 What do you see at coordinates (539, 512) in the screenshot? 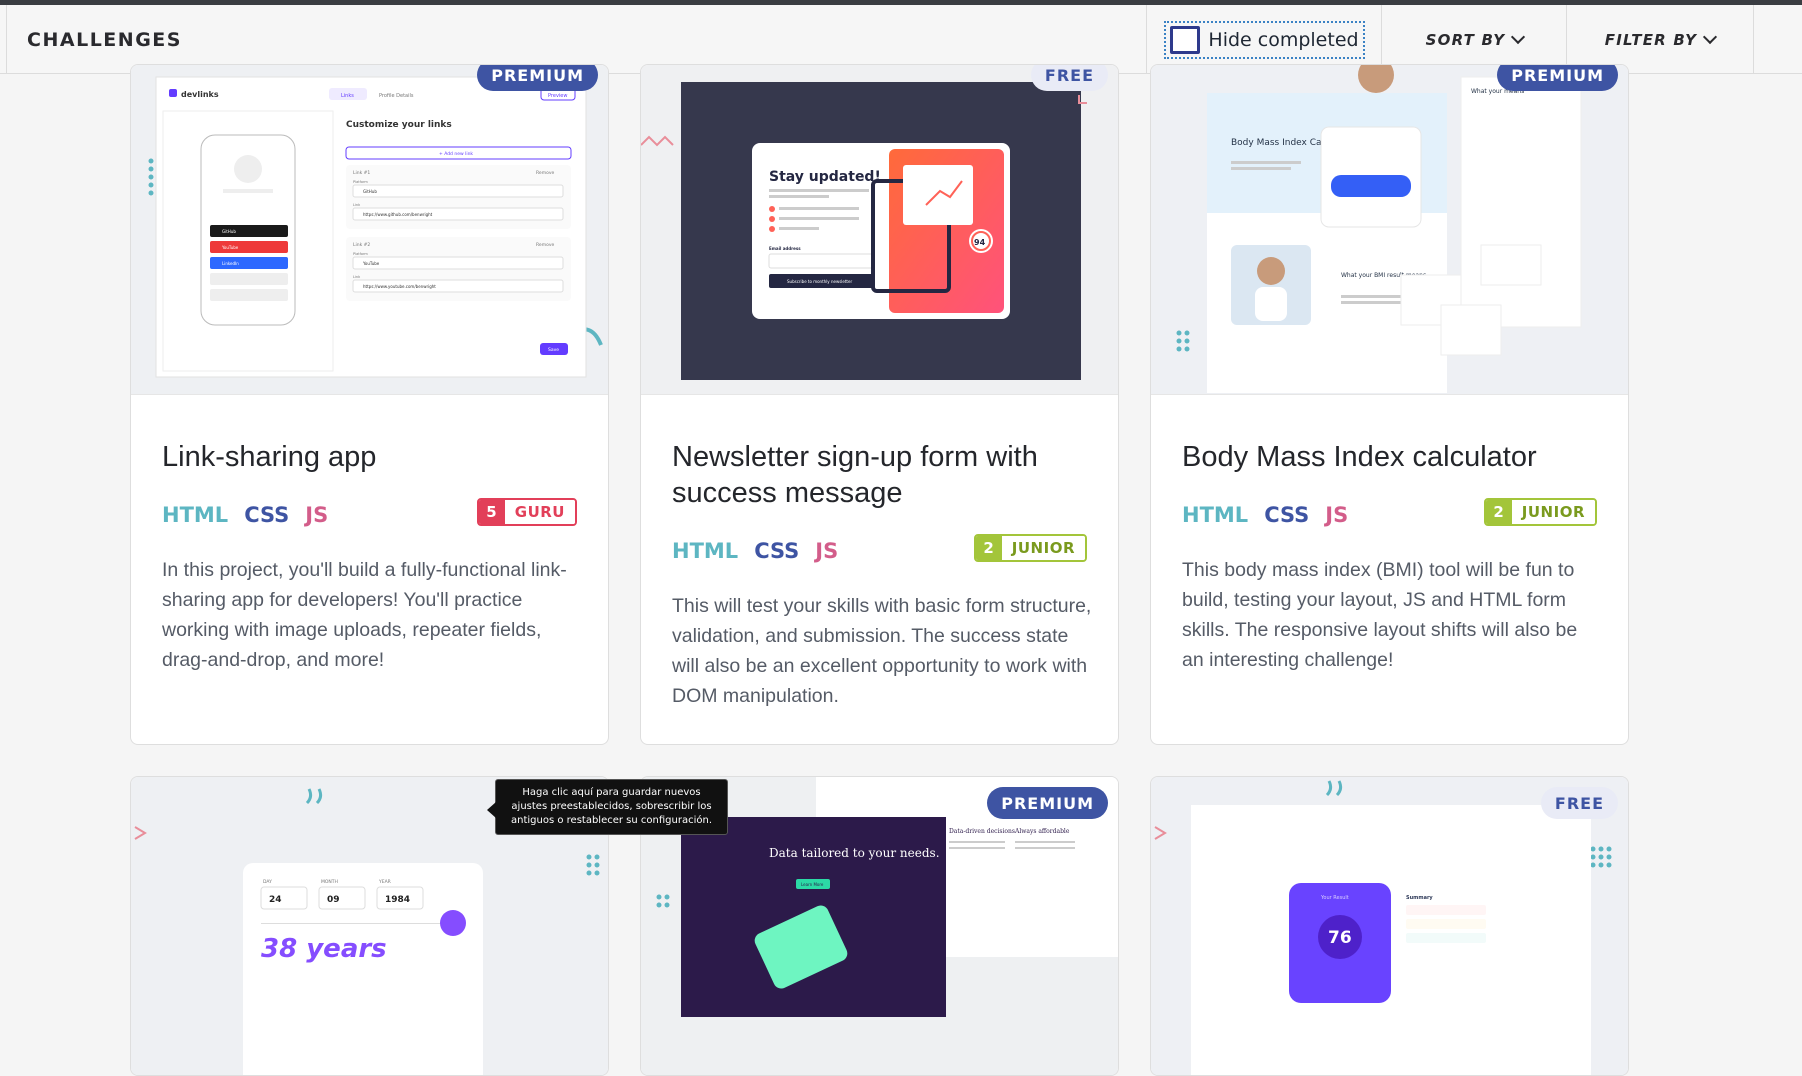
I see `difficulty-label: GURU` at bounding box center [539, 512].